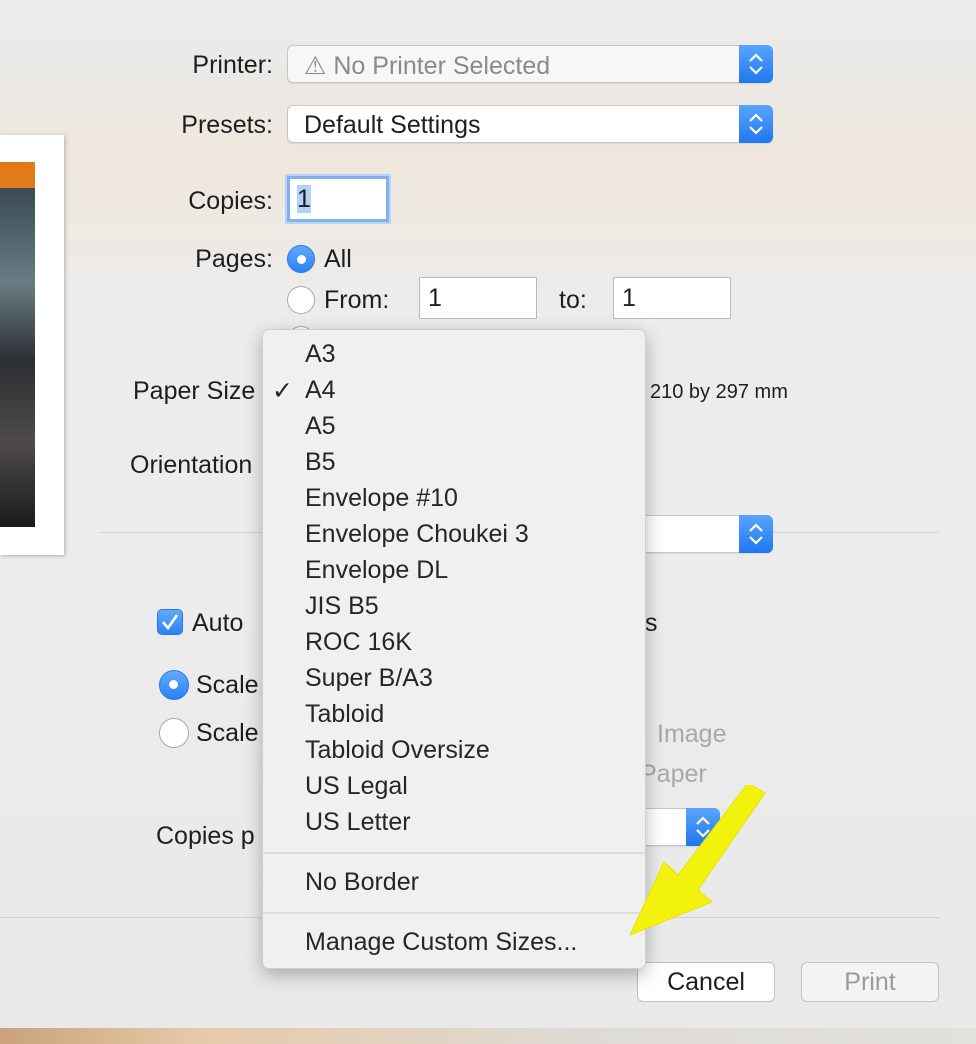 The image size is (976, 1044). What do you see at coordinates (706, 982) in the screenshot?
I see `cancel-button: Cancel` at bounding box center [706, 982].